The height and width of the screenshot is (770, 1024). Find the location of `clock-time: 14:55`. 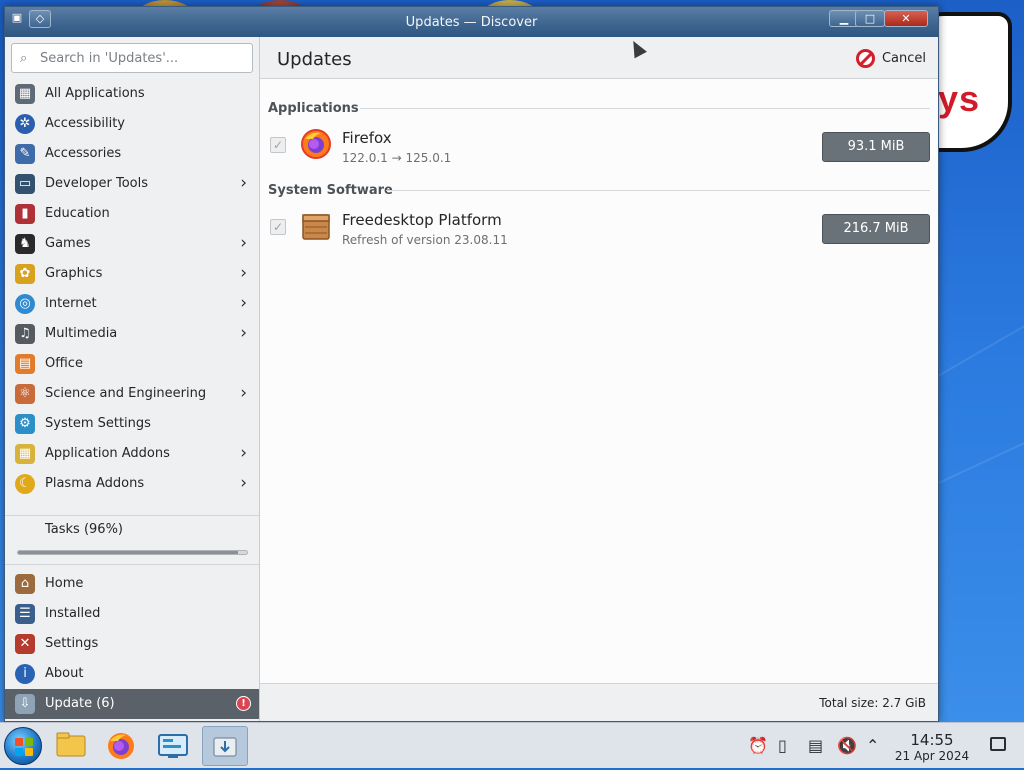

clock-time: 14:55 is located at coordinates (932, 740).